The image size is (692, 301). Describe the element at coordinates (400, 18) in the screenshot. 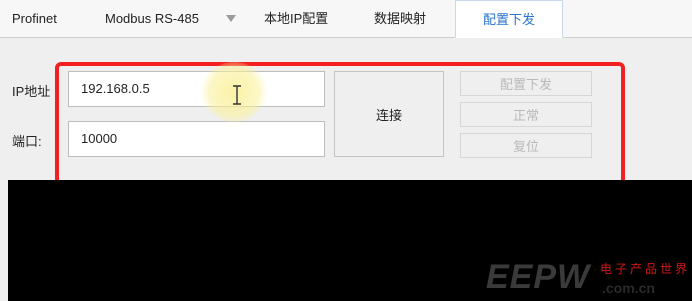

I see `tab-data-mapping: 数据映射` at that location.